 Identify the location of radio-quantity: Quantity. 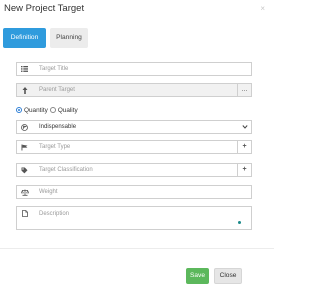
(32, 110).